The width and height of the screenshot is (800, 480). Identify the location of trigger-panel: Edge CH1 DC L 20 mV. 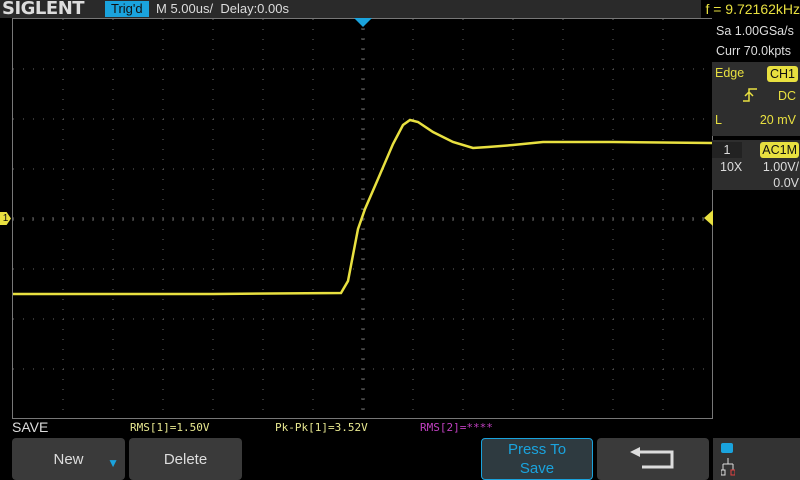
(756, 99).